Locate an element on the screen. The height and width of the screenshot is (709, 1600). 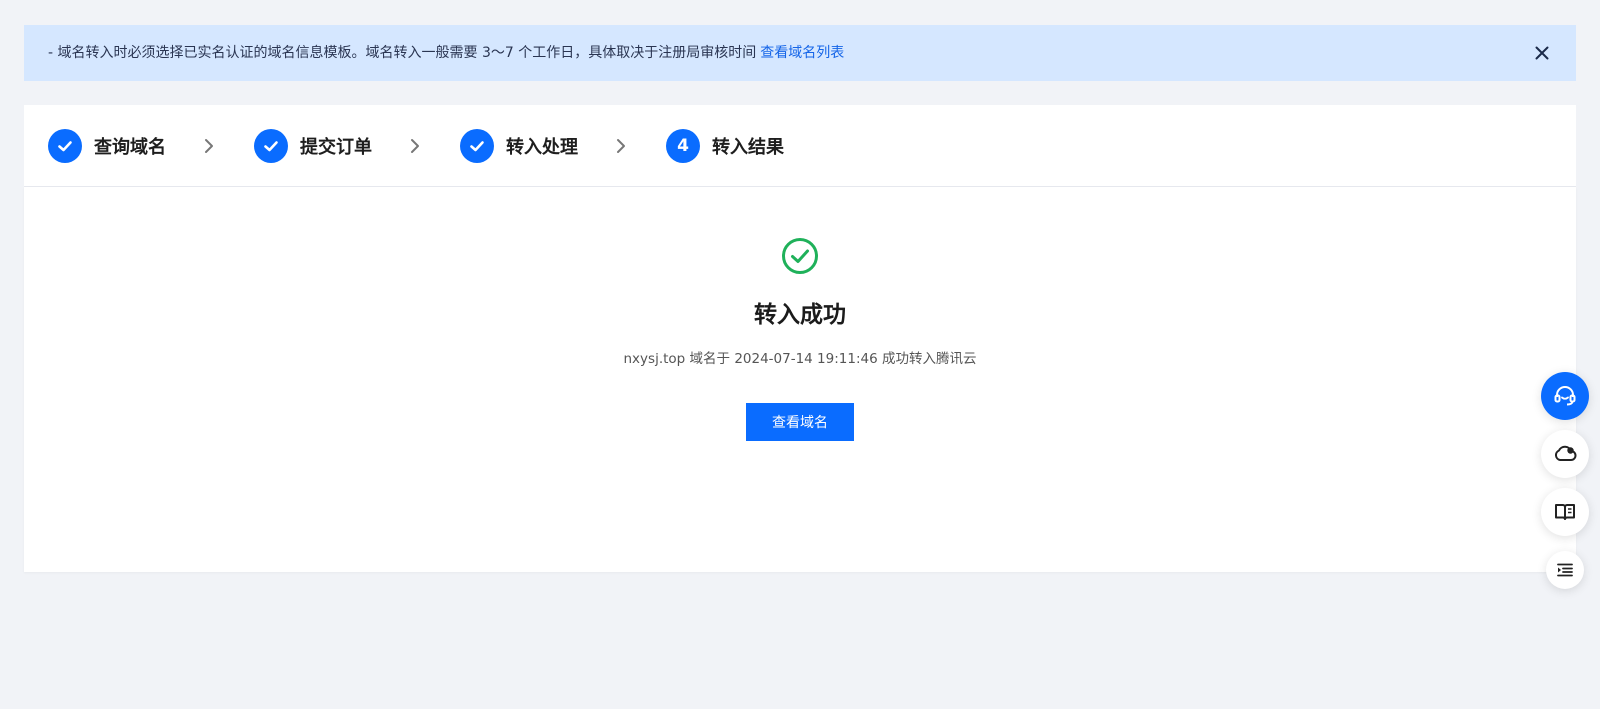
steps: 查询域名 提交订单 转入处理 4 转入结果 is located at coordinates (416, 146).